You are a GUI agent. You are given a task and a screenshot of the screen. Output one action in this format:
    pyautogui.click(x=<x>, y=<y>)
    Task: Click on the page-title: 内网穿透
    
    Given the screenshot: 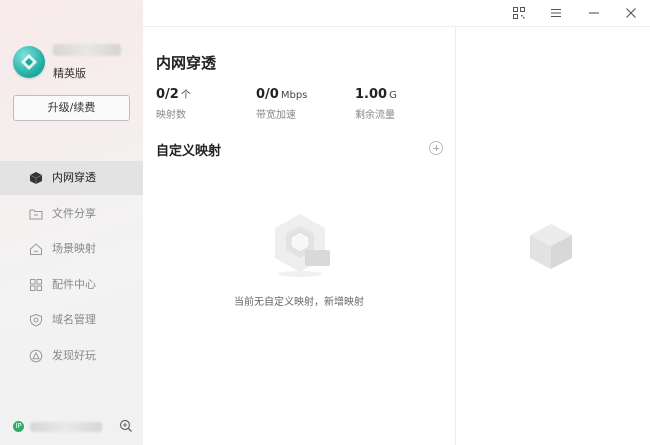 What is the action you would take?
    pyautogui.click(x=186, y=63)
    